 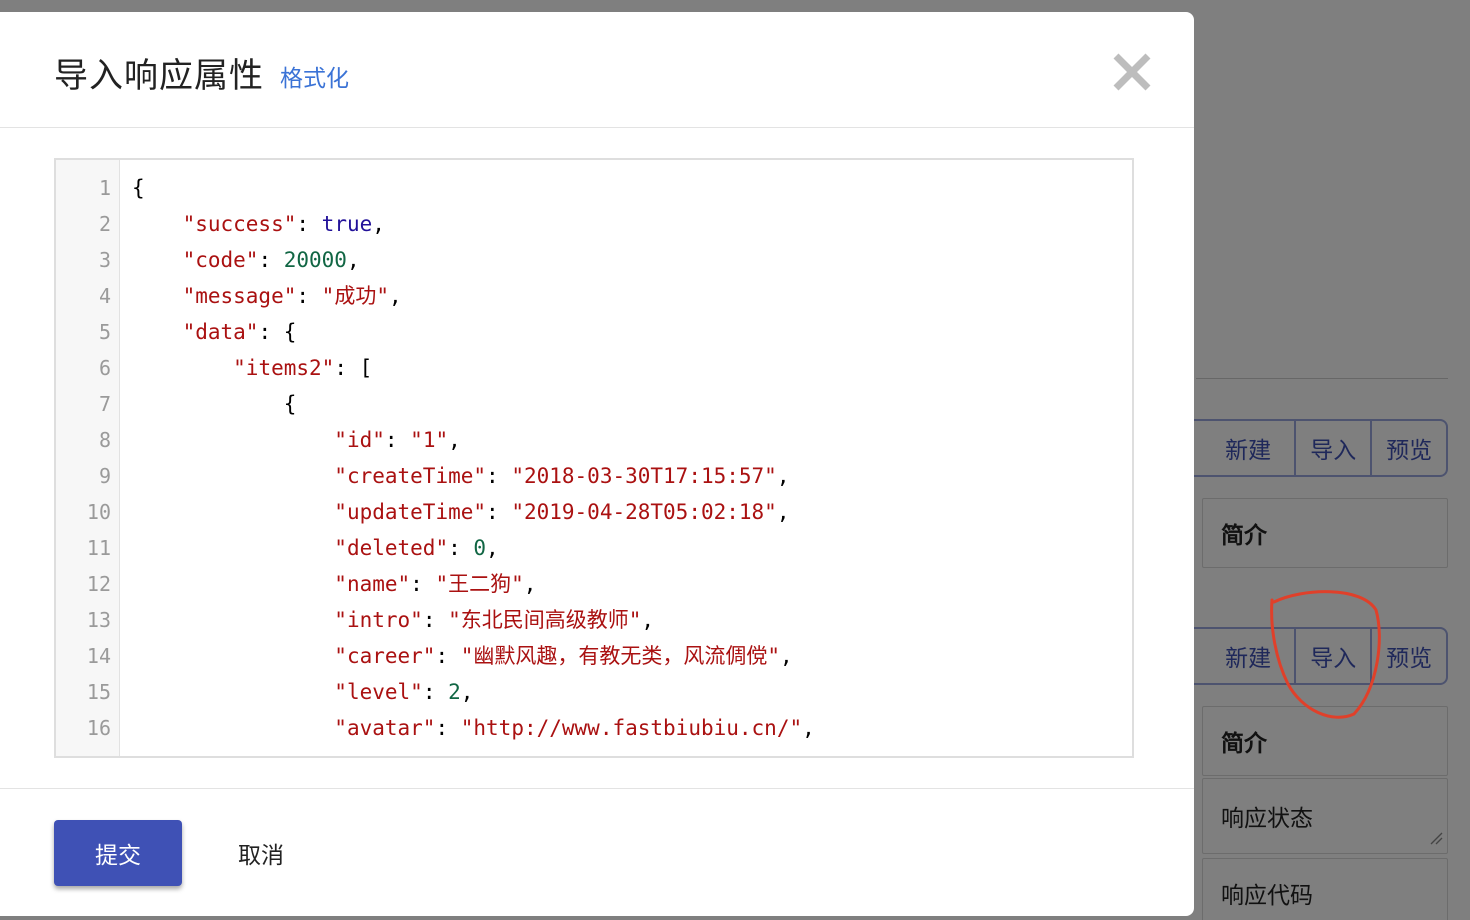 I want to click on close-icon, so click(x=1132, y=72).